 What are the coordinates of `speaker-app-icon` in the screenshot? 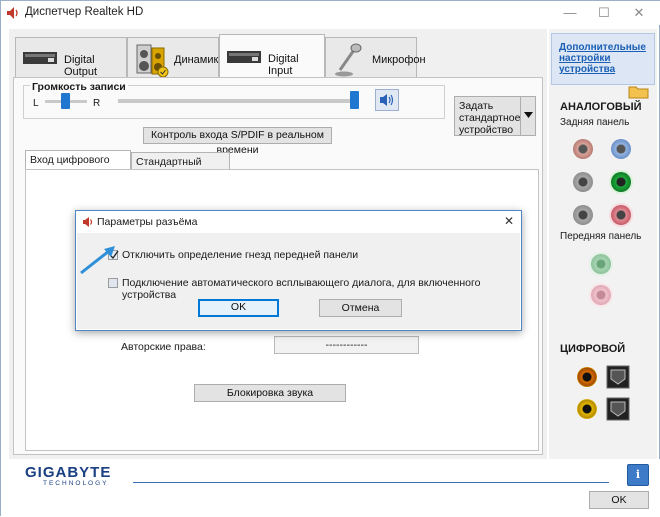 It's located at (12, 13).